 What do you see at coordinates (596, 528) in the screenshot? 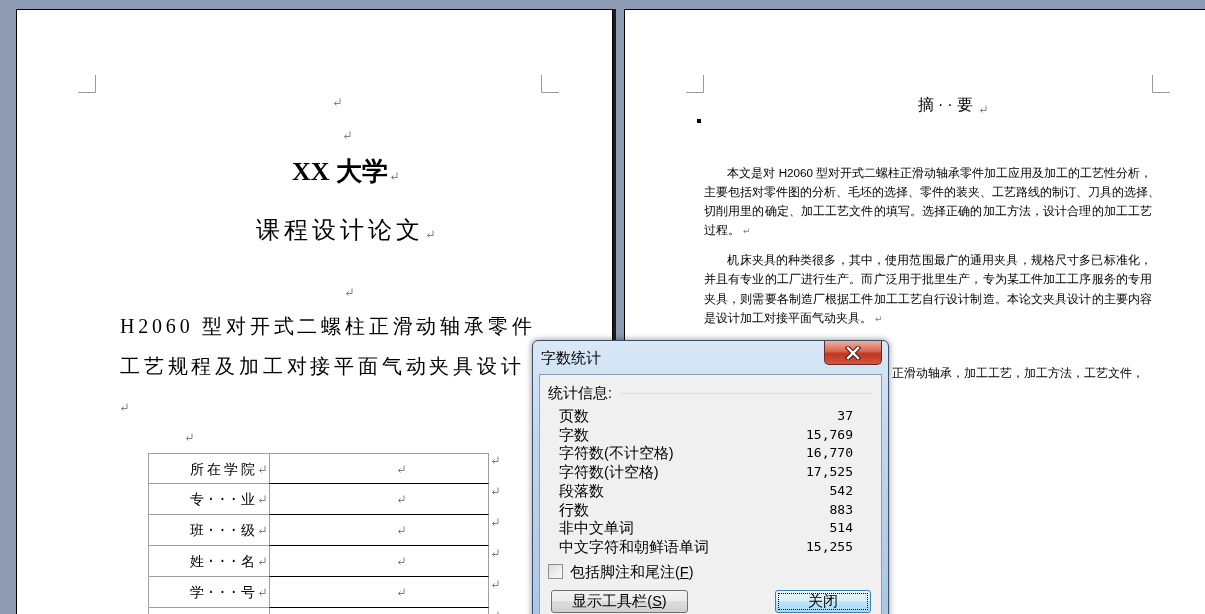
I see `stat-label: 非中文单词` at bounding box center [596, 528].